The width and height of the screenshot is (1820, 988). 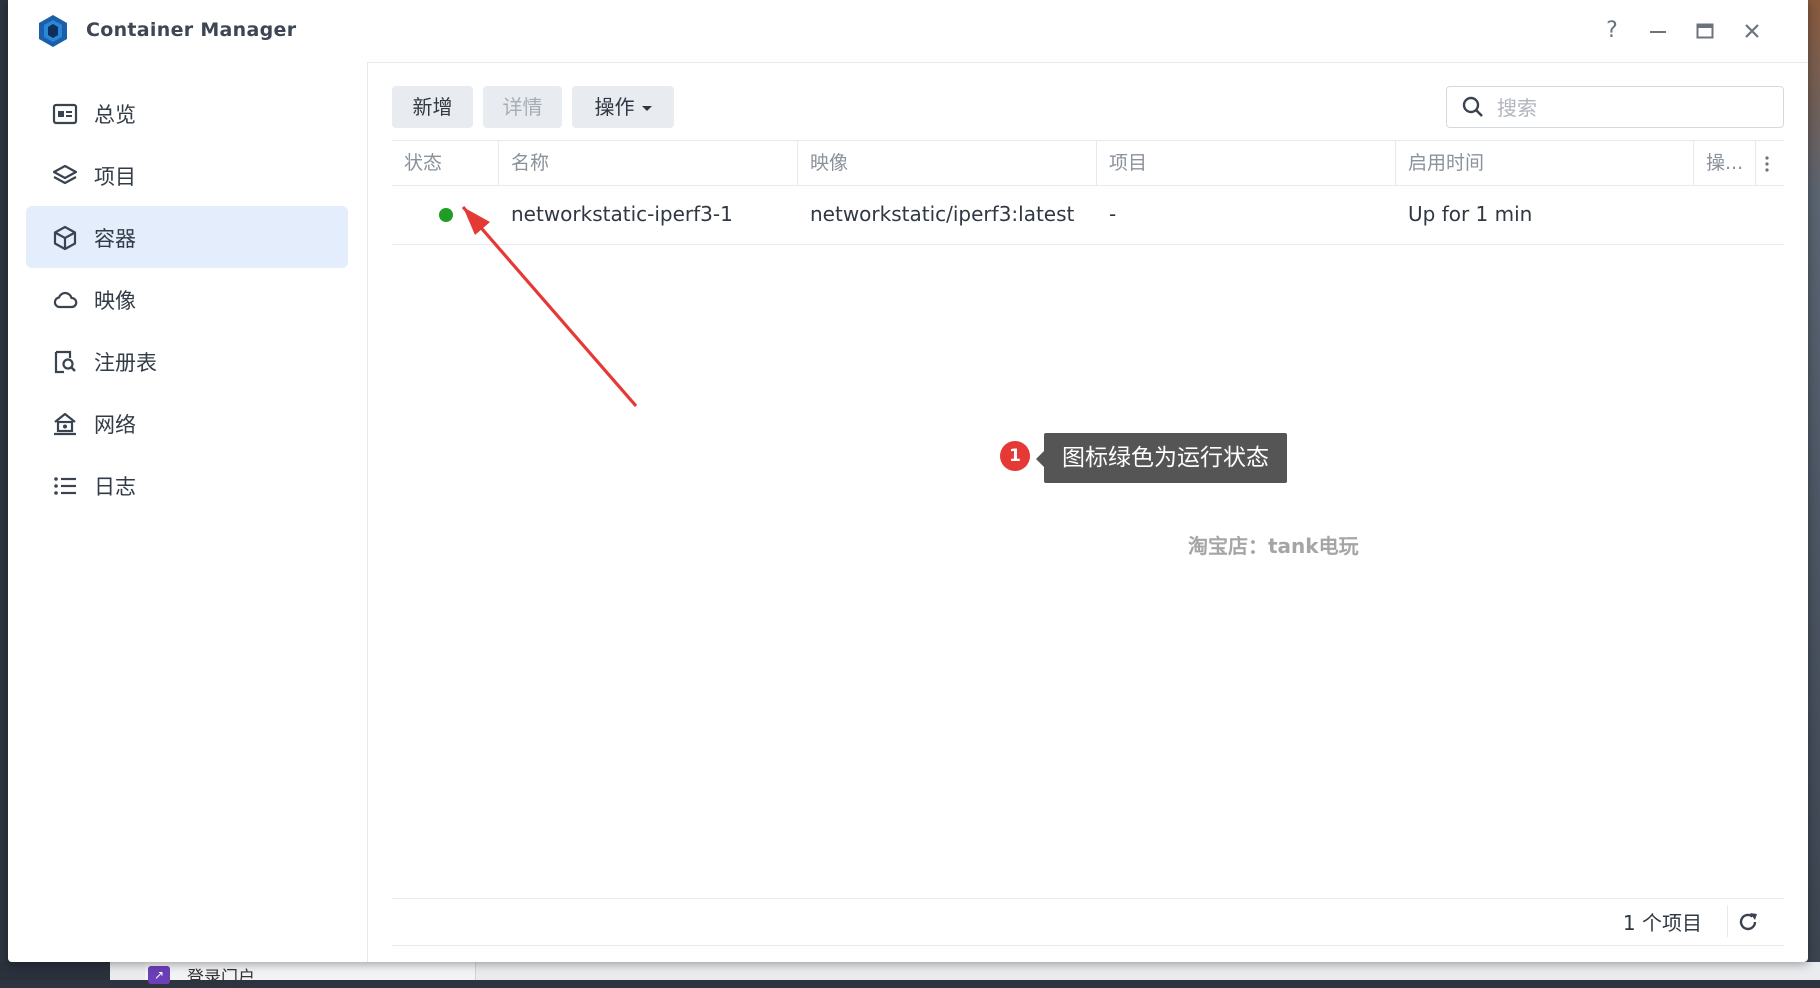 What do you see at coordinates (942, 214) in the screenshot?
I see `cell-image: networkstatic/iperf3:latest` at bounding box center [942, 214].